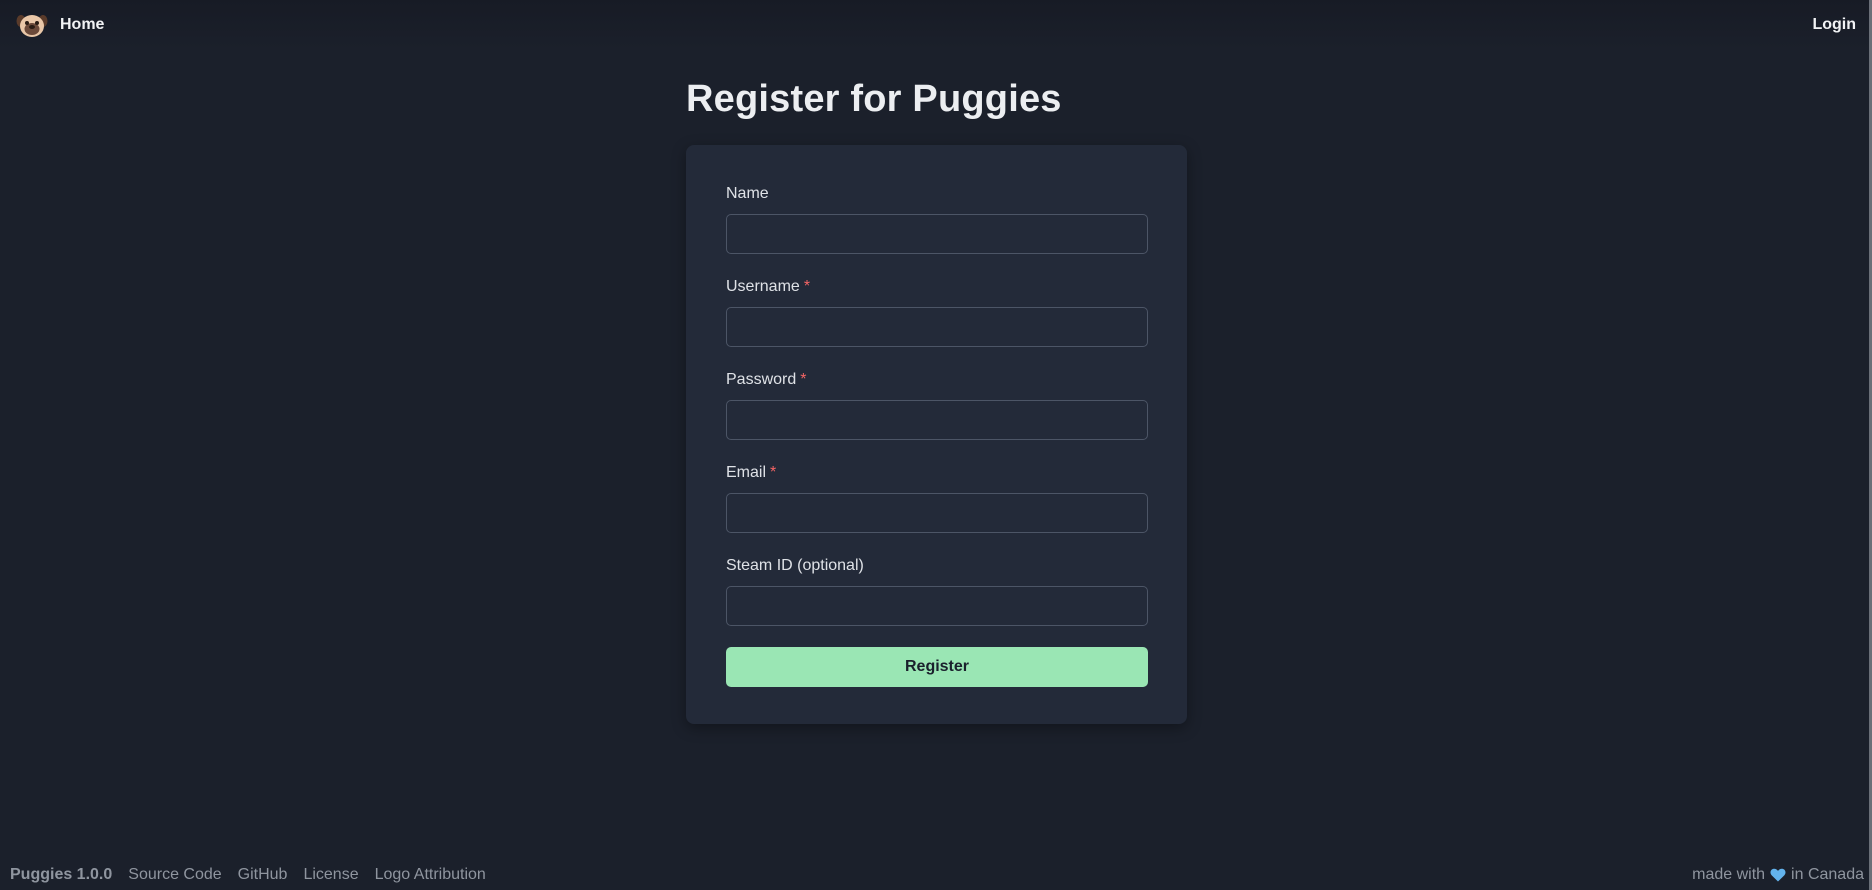 This screenshot has width=1872, height=890. What do you see at coordinates (936, 473) in the screenshot?
I see `email-label: Email *` at bounding box center [936, 473].